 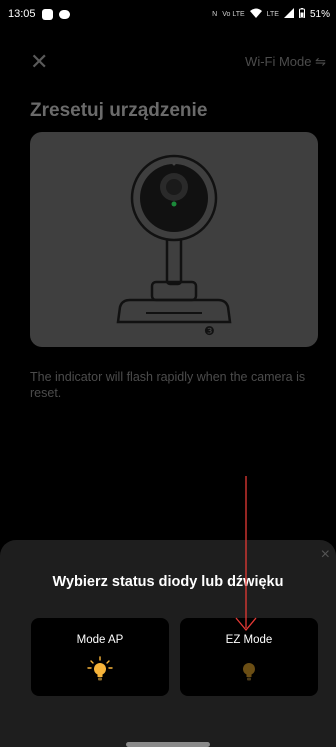 What do you see at coordinates (168, 582) in the screenshot?
I see `sheet-title: Wybierz status diody lub dźwięku` at bounding box center [168, 582].